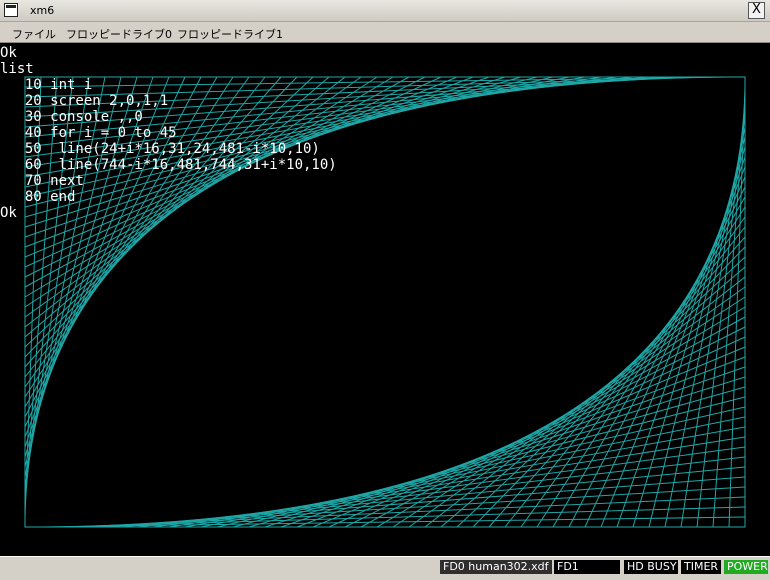  I want to click on terminal-line: 30 console ,,0, so click(75, 117).